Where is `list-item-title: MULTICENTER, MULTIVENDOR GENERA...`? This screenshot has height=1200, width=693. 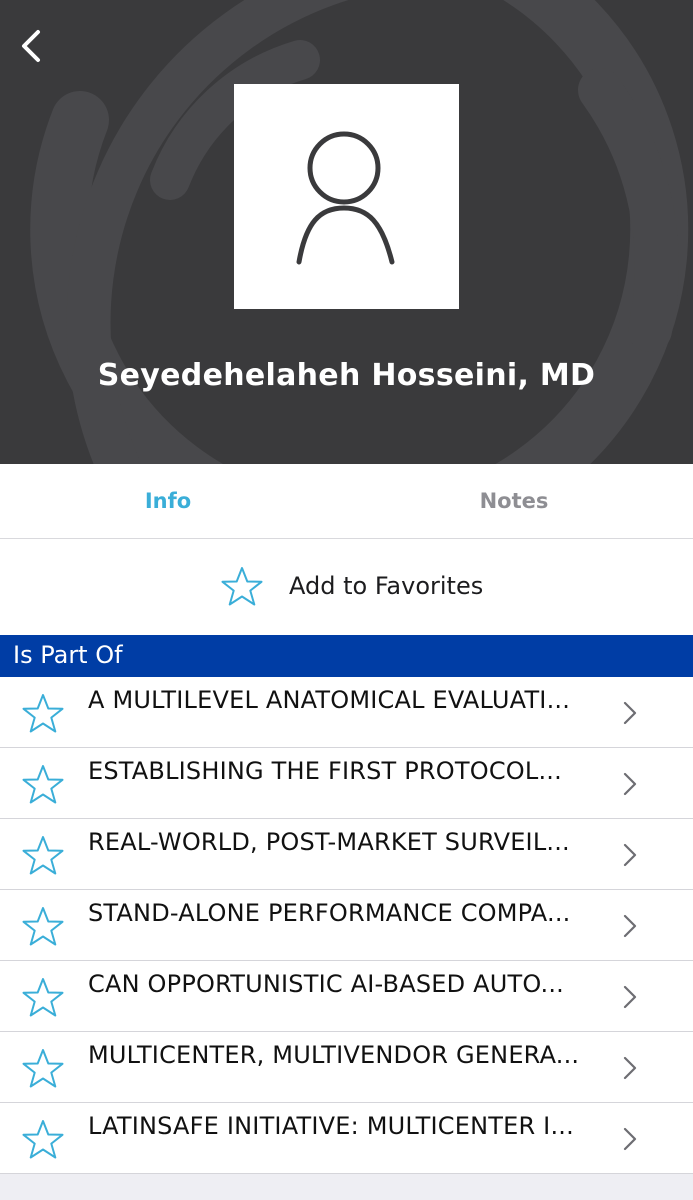
list-item-title: MULTICENTER, MULTIVENDOR GENERA... is located at coordinates (334, 1055).